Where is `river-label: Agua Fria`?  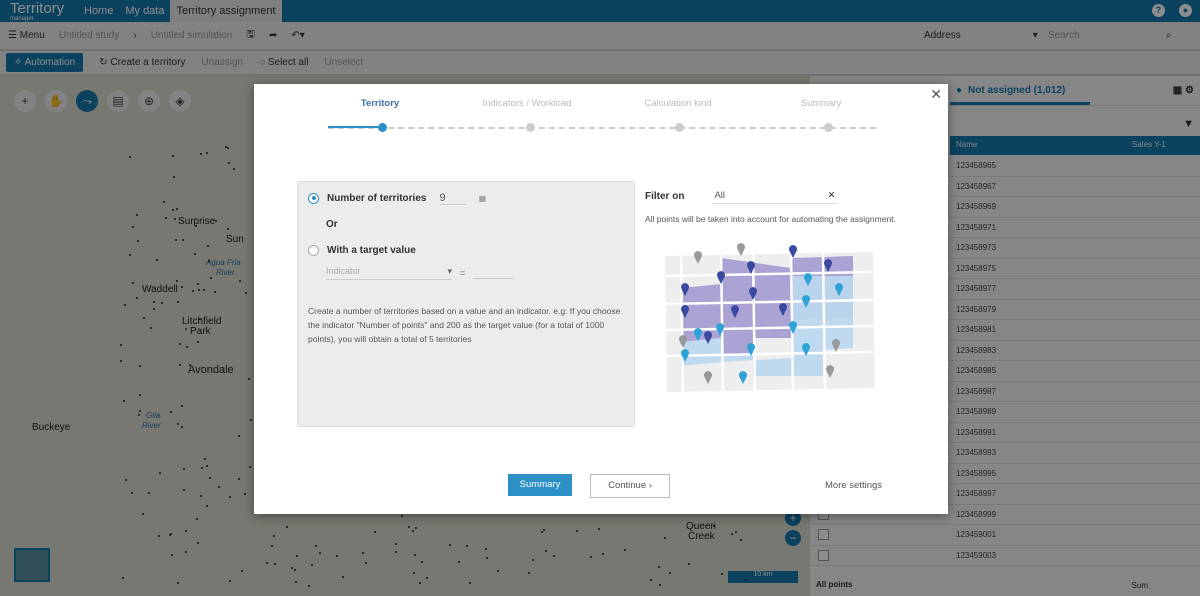
river-label: Agua Fria is located at coordinates (223, 262).